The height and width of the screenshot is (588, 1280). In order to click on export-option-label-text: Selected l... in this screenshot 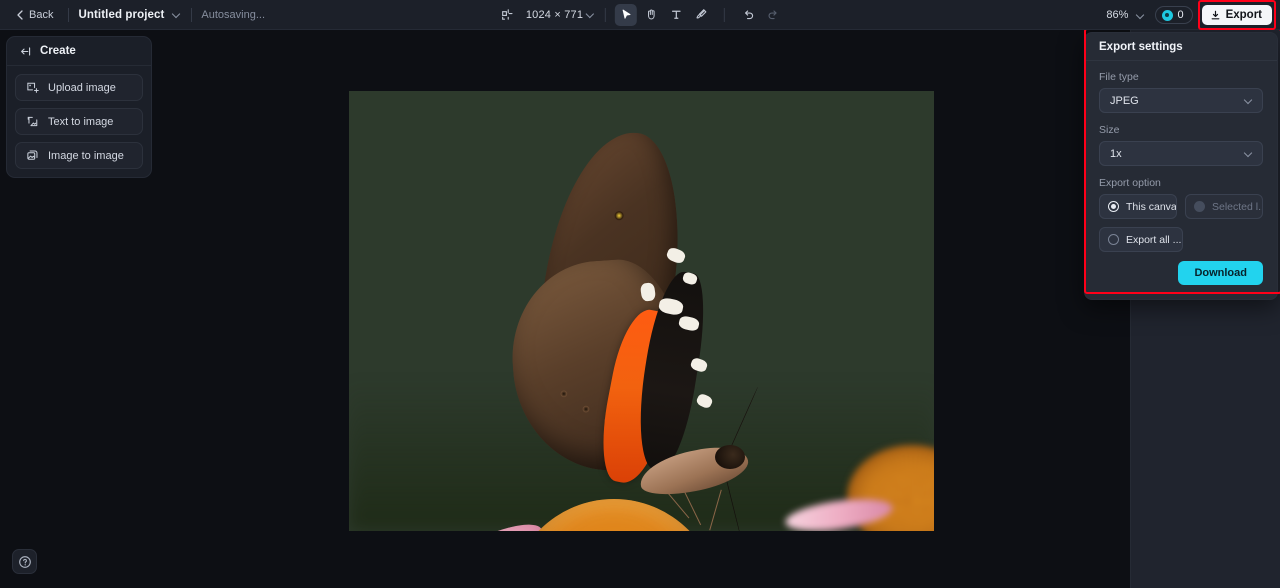, I will do `click(1237, 206)`.